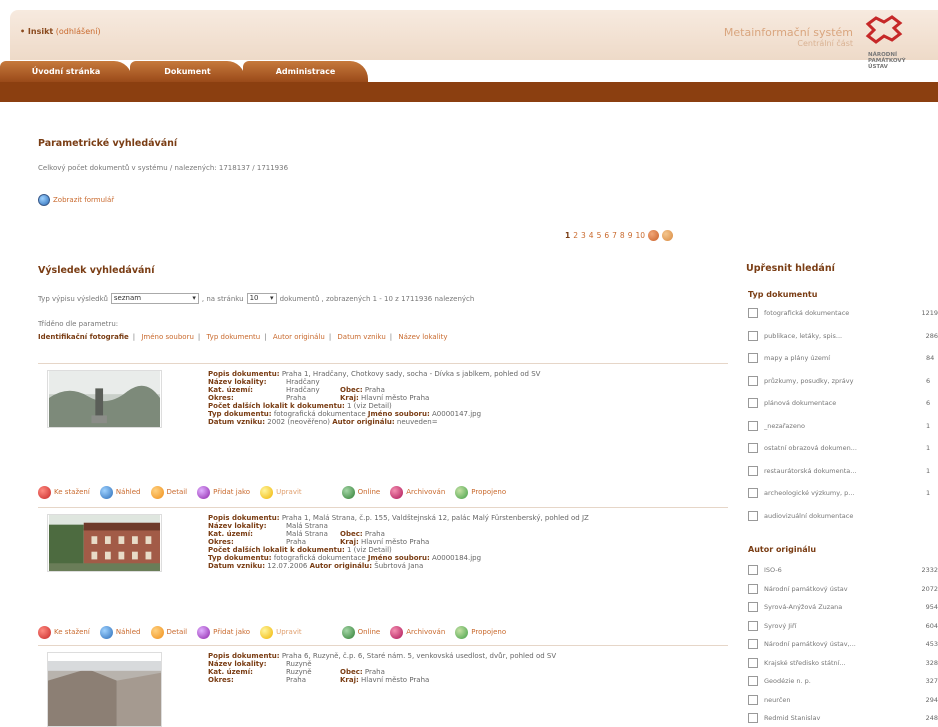 The image size is (938, 727). Describe the element at coordinates (843, 381) in the screenshot. I see `refine-item: průzkumy, posudky, zprávy 6` at that location.